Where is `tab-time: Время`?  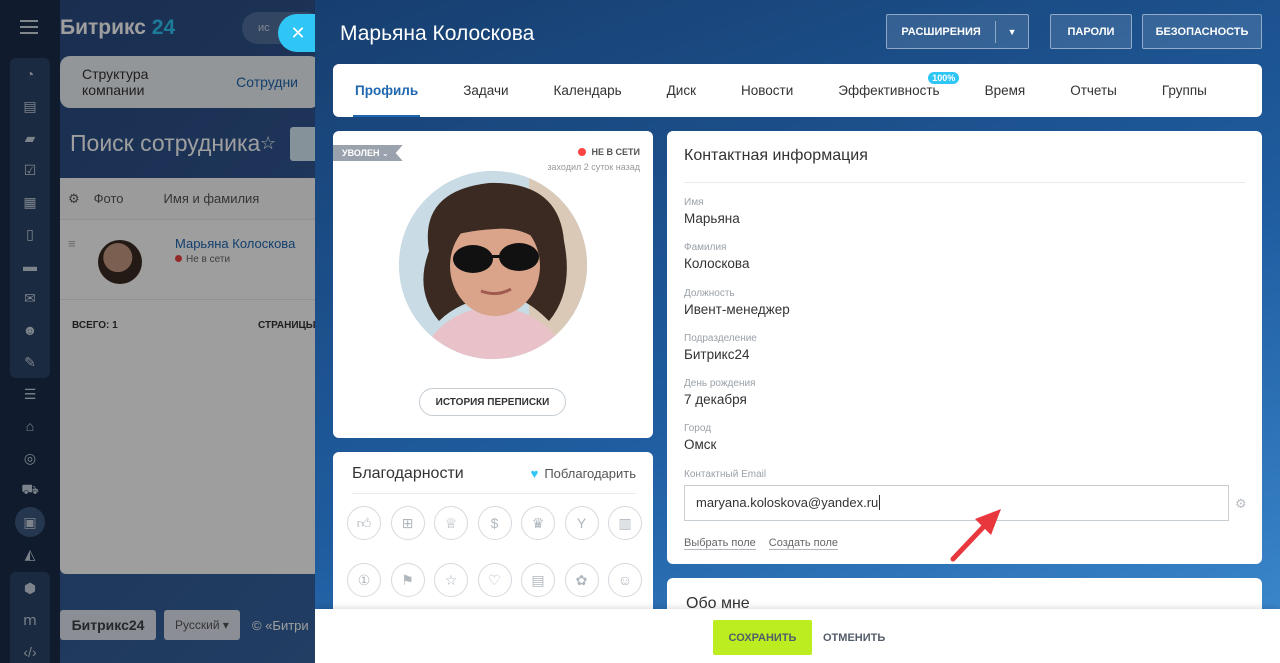
tab-time: Время is located at coordinates (1005, 90).